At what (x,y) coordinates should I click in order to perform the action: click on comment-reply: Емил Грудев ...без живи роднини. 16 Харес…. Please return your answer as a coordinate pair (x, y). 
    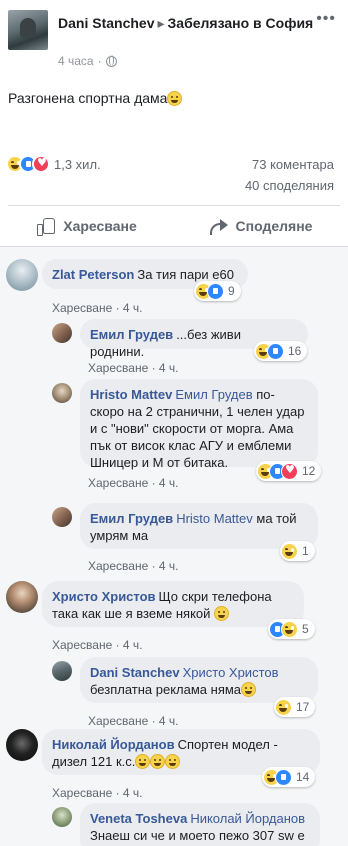
    Looking at the image, I should click on (197, 349).